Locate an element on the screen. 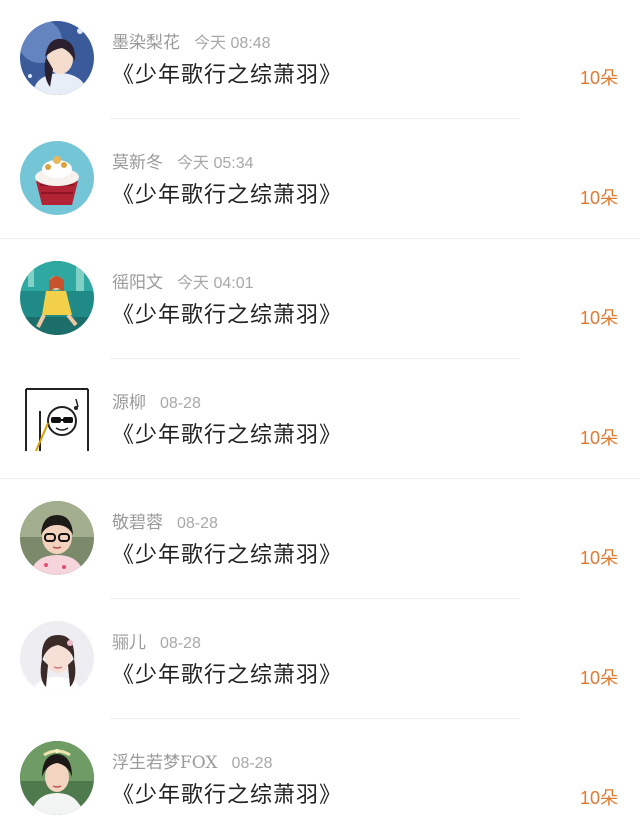 The height and width of the screenshot is (840, 640). gift-meta: 莫新冬 今天 05:34 is located at coordinates (183, 160).